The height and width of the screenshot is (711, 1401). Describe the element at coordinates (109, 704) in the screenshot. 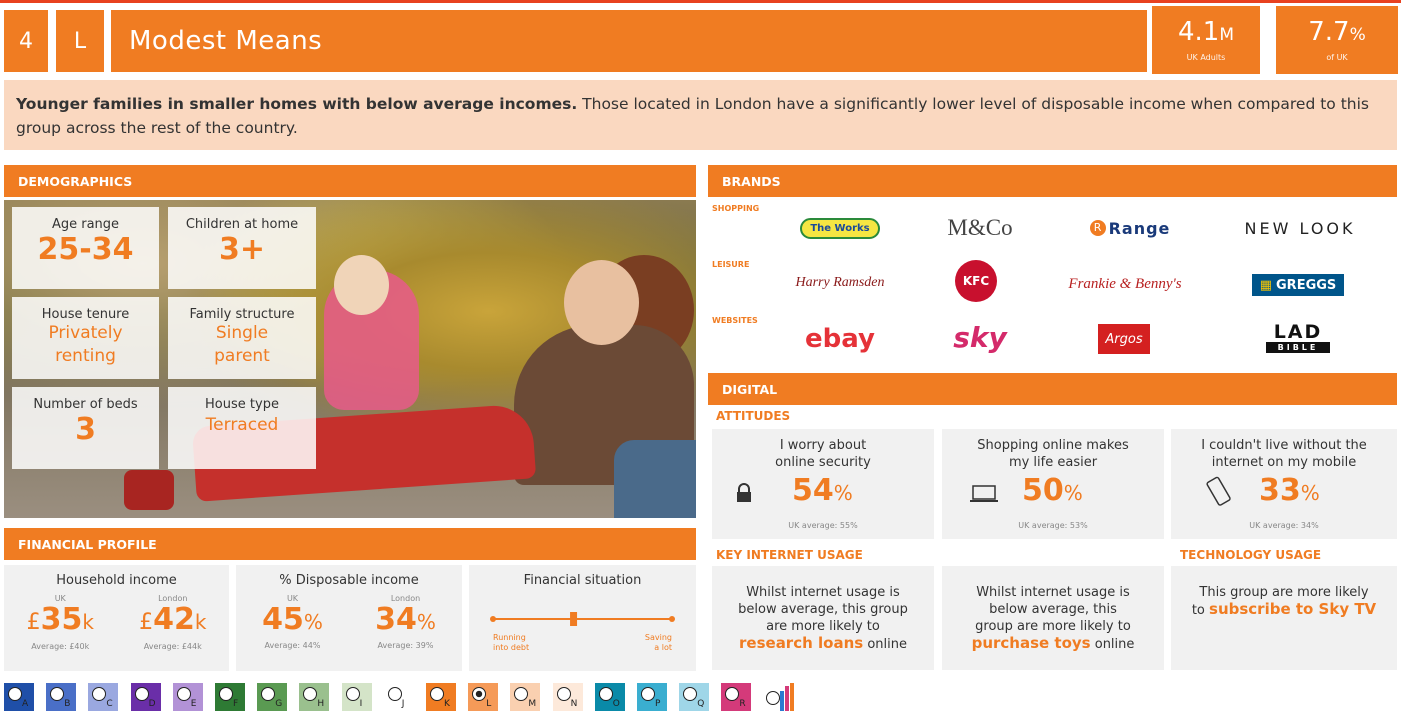

I see `legend-letter-c: C` at that location.